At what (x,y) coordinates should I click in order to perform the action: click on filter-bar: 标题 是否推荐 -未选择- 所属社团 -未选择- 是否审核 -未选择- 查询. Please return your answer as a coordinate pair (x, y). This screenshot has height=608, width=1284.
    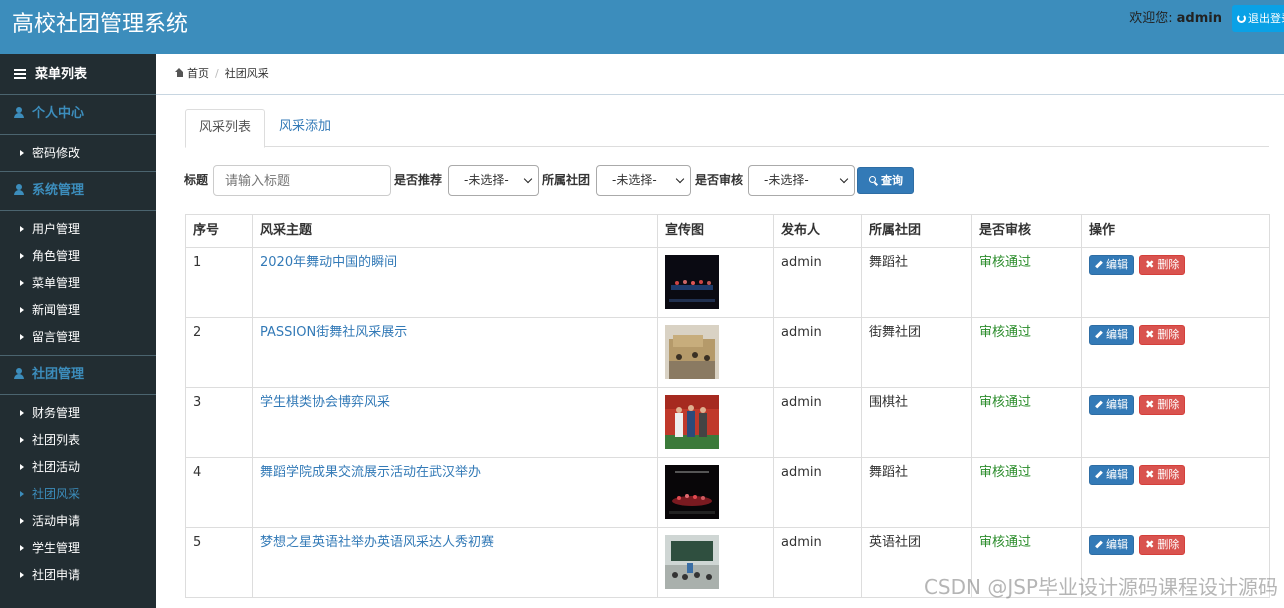
    Looking at the image, I should click on (729, 180).